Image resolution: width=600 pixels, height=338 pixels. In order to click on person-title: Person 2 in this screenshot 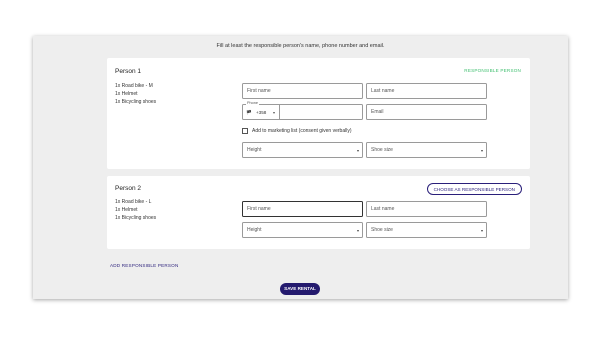, I will do `click(128, 188)`.